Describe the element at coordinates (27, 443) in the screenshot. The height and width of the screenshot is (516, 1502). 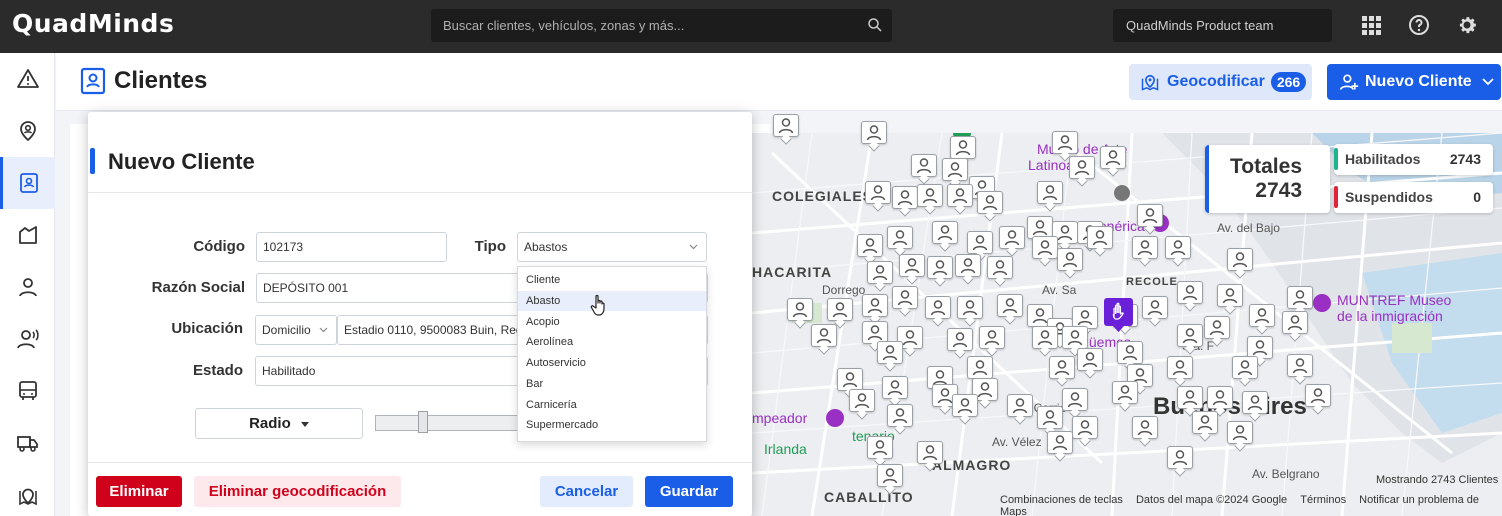
I see `sidebar-item-deliveries` at that location.